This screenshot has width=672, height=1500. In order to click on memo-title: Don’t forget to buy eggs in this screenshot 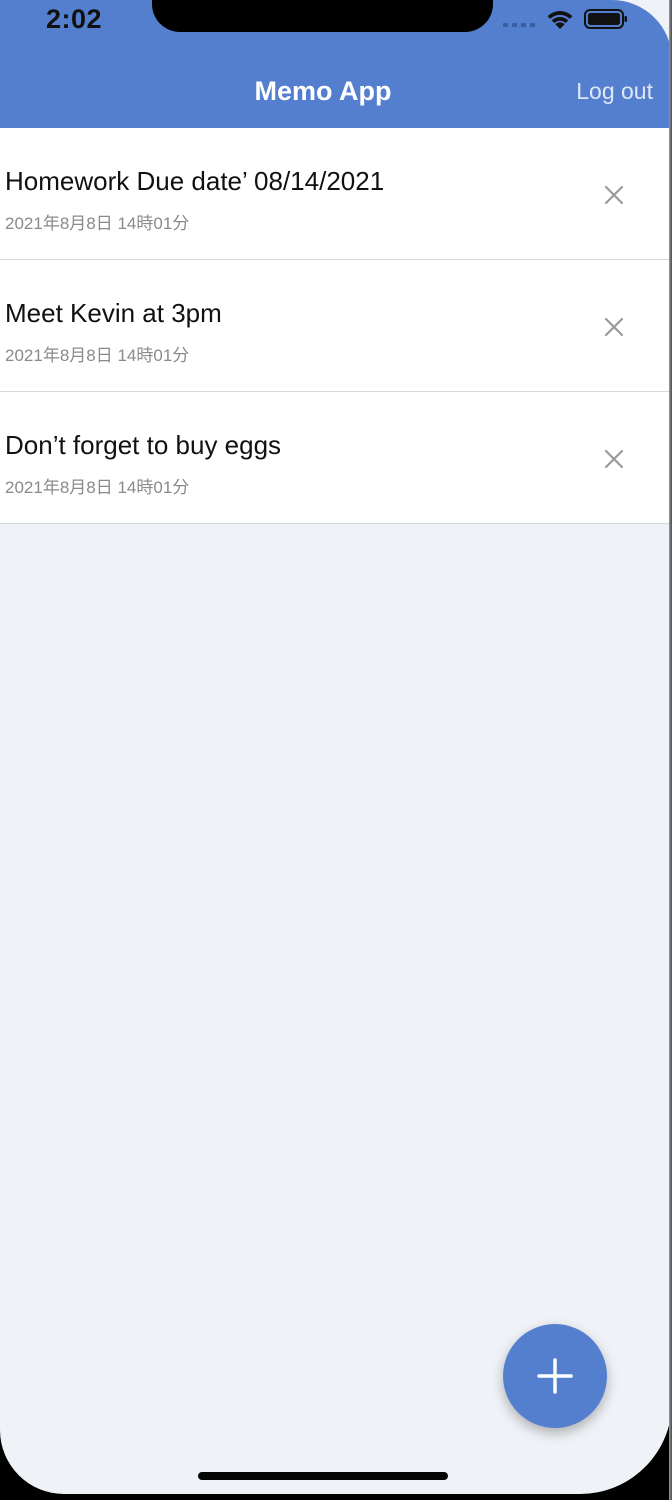, I will do `click(143, 445)`.